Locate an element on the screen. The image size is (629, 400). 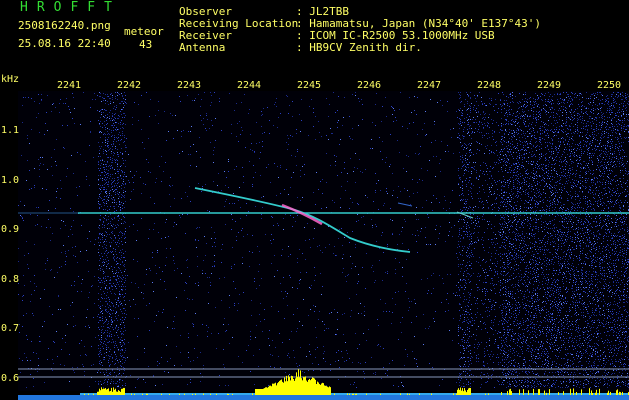
datetime: 25.08.16 22:40 is located at coordinates (64, 43).